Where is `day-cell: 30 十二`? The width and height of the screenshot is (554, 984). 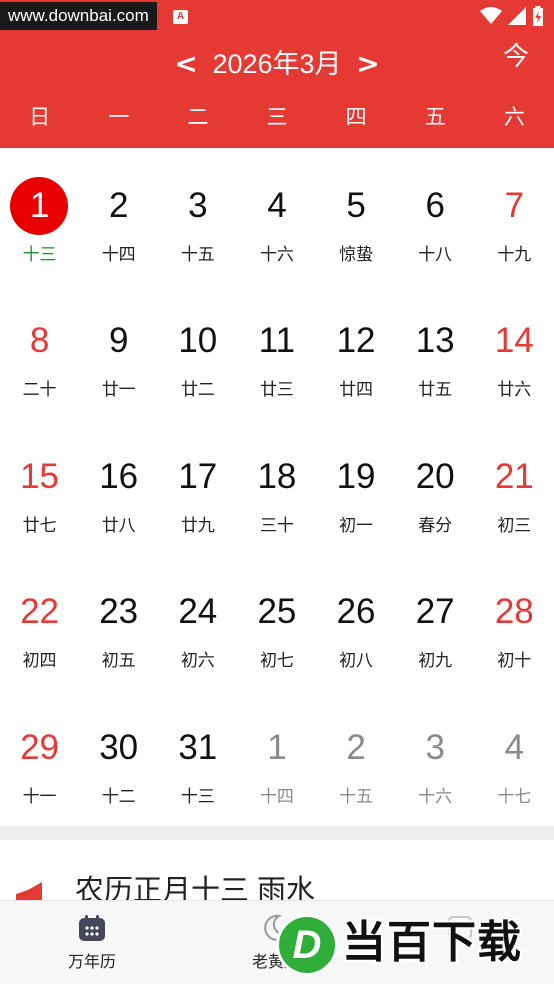 day-cell: 30 十二 is located at coordinates (118, 757).